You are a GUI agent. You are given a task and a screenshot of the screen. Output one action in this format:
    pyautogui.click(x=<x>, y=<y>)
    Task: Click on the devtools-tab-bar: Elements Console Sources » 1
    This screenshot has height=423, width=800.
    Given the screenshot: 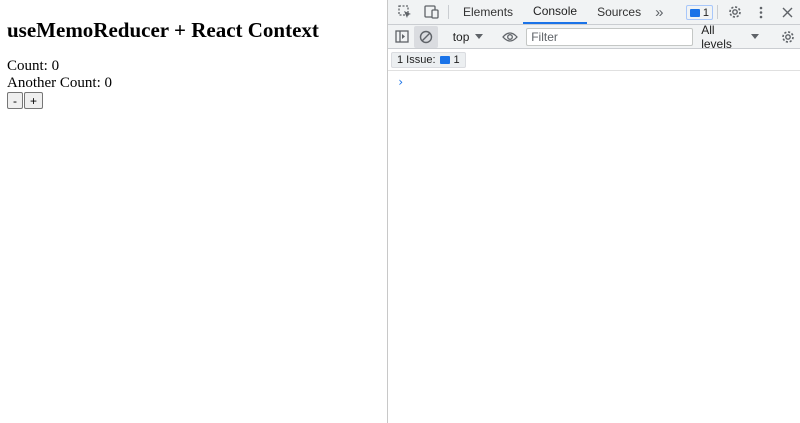 What is the action you would take?
    pyautogui.click(x=594, y=12)
    